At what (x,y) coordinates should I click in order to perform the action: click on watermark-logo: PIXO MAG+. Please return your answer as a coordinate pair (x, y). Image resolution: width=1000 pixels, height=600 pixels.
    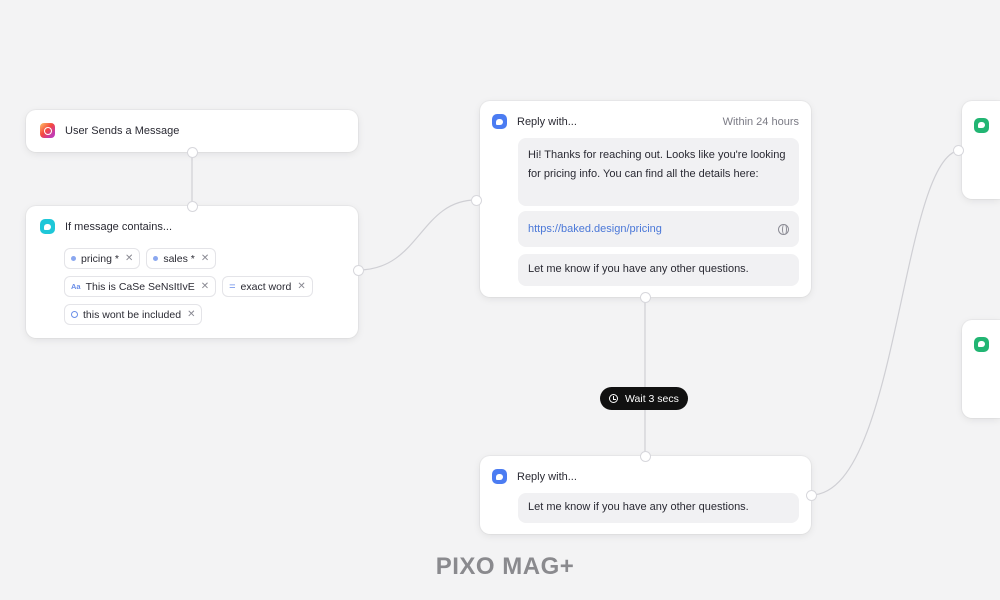
    Looking at the image, I should click on (505, 566).